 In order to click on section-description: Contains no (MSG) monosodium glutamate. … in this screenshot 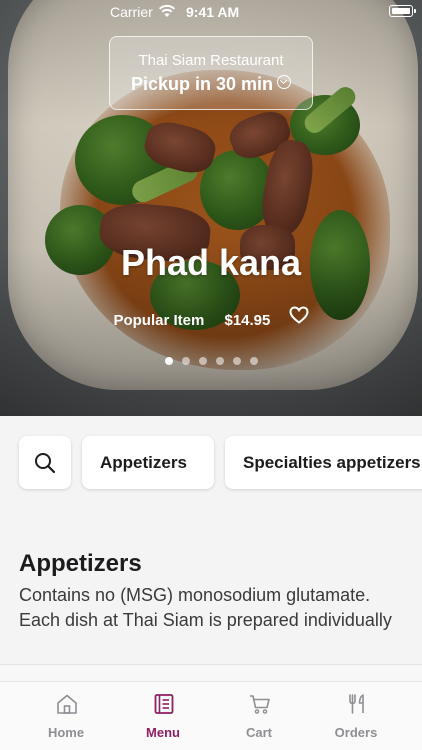, I will do `click(205, 607)`.